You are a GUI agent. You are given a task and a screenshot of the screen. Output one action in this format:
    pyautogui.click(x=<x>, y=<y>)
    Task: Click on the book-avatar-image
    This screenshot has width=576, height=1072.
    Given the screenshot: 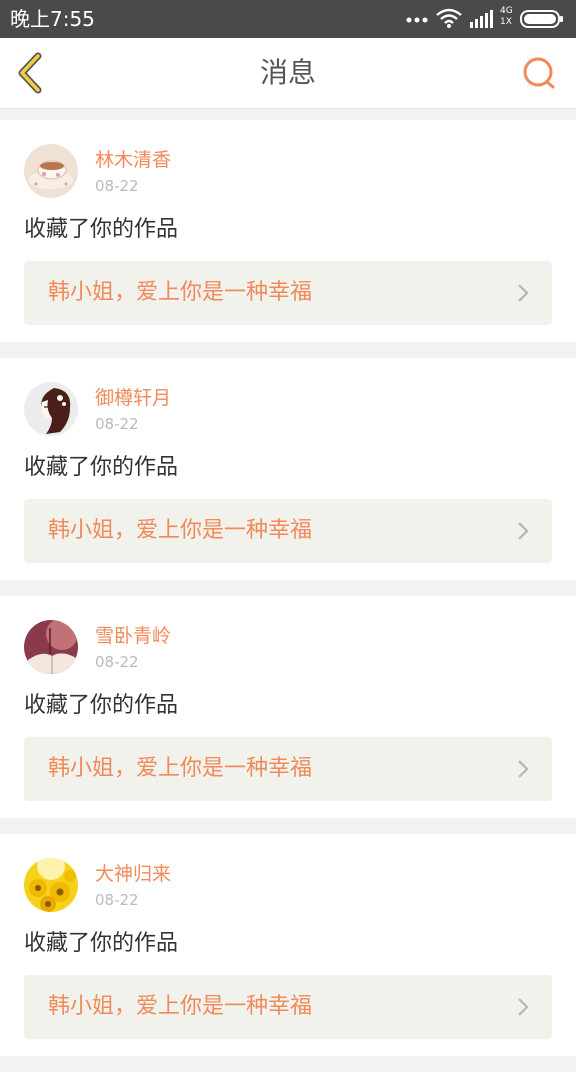 What is the action you would take?
    pyautogui.click(x=51, y=647)
    